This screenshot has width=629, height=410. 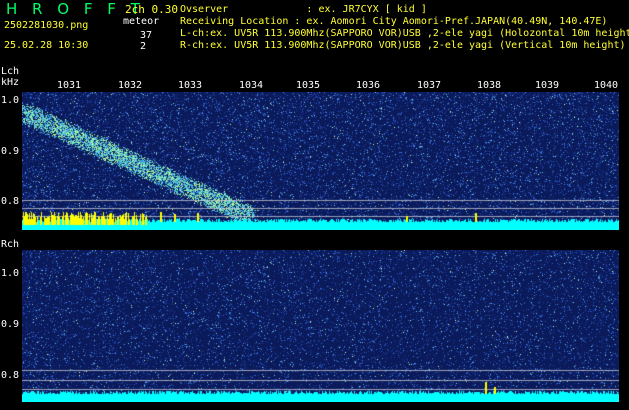 I want to click on lch-channel-label: Lch, so click(x=10, y=71).